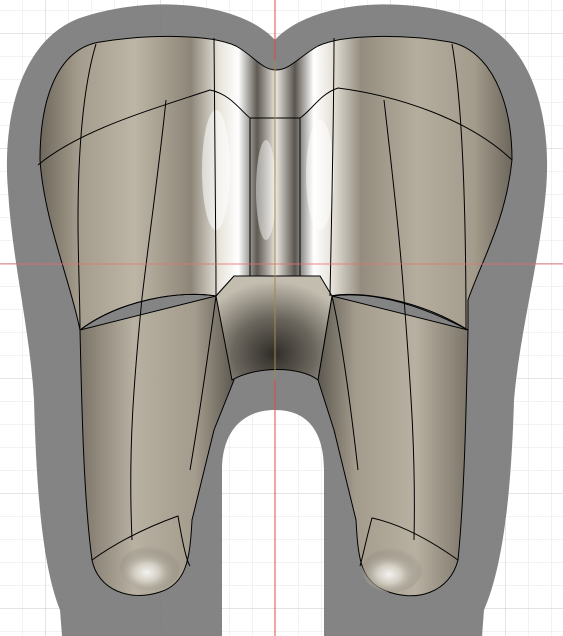 The height and width of the screenshot is (636, 563). What do you see at coordinates (266, 190) in the screenshot?
I see `crown-highlight-center` at bounding box center [266, 190].